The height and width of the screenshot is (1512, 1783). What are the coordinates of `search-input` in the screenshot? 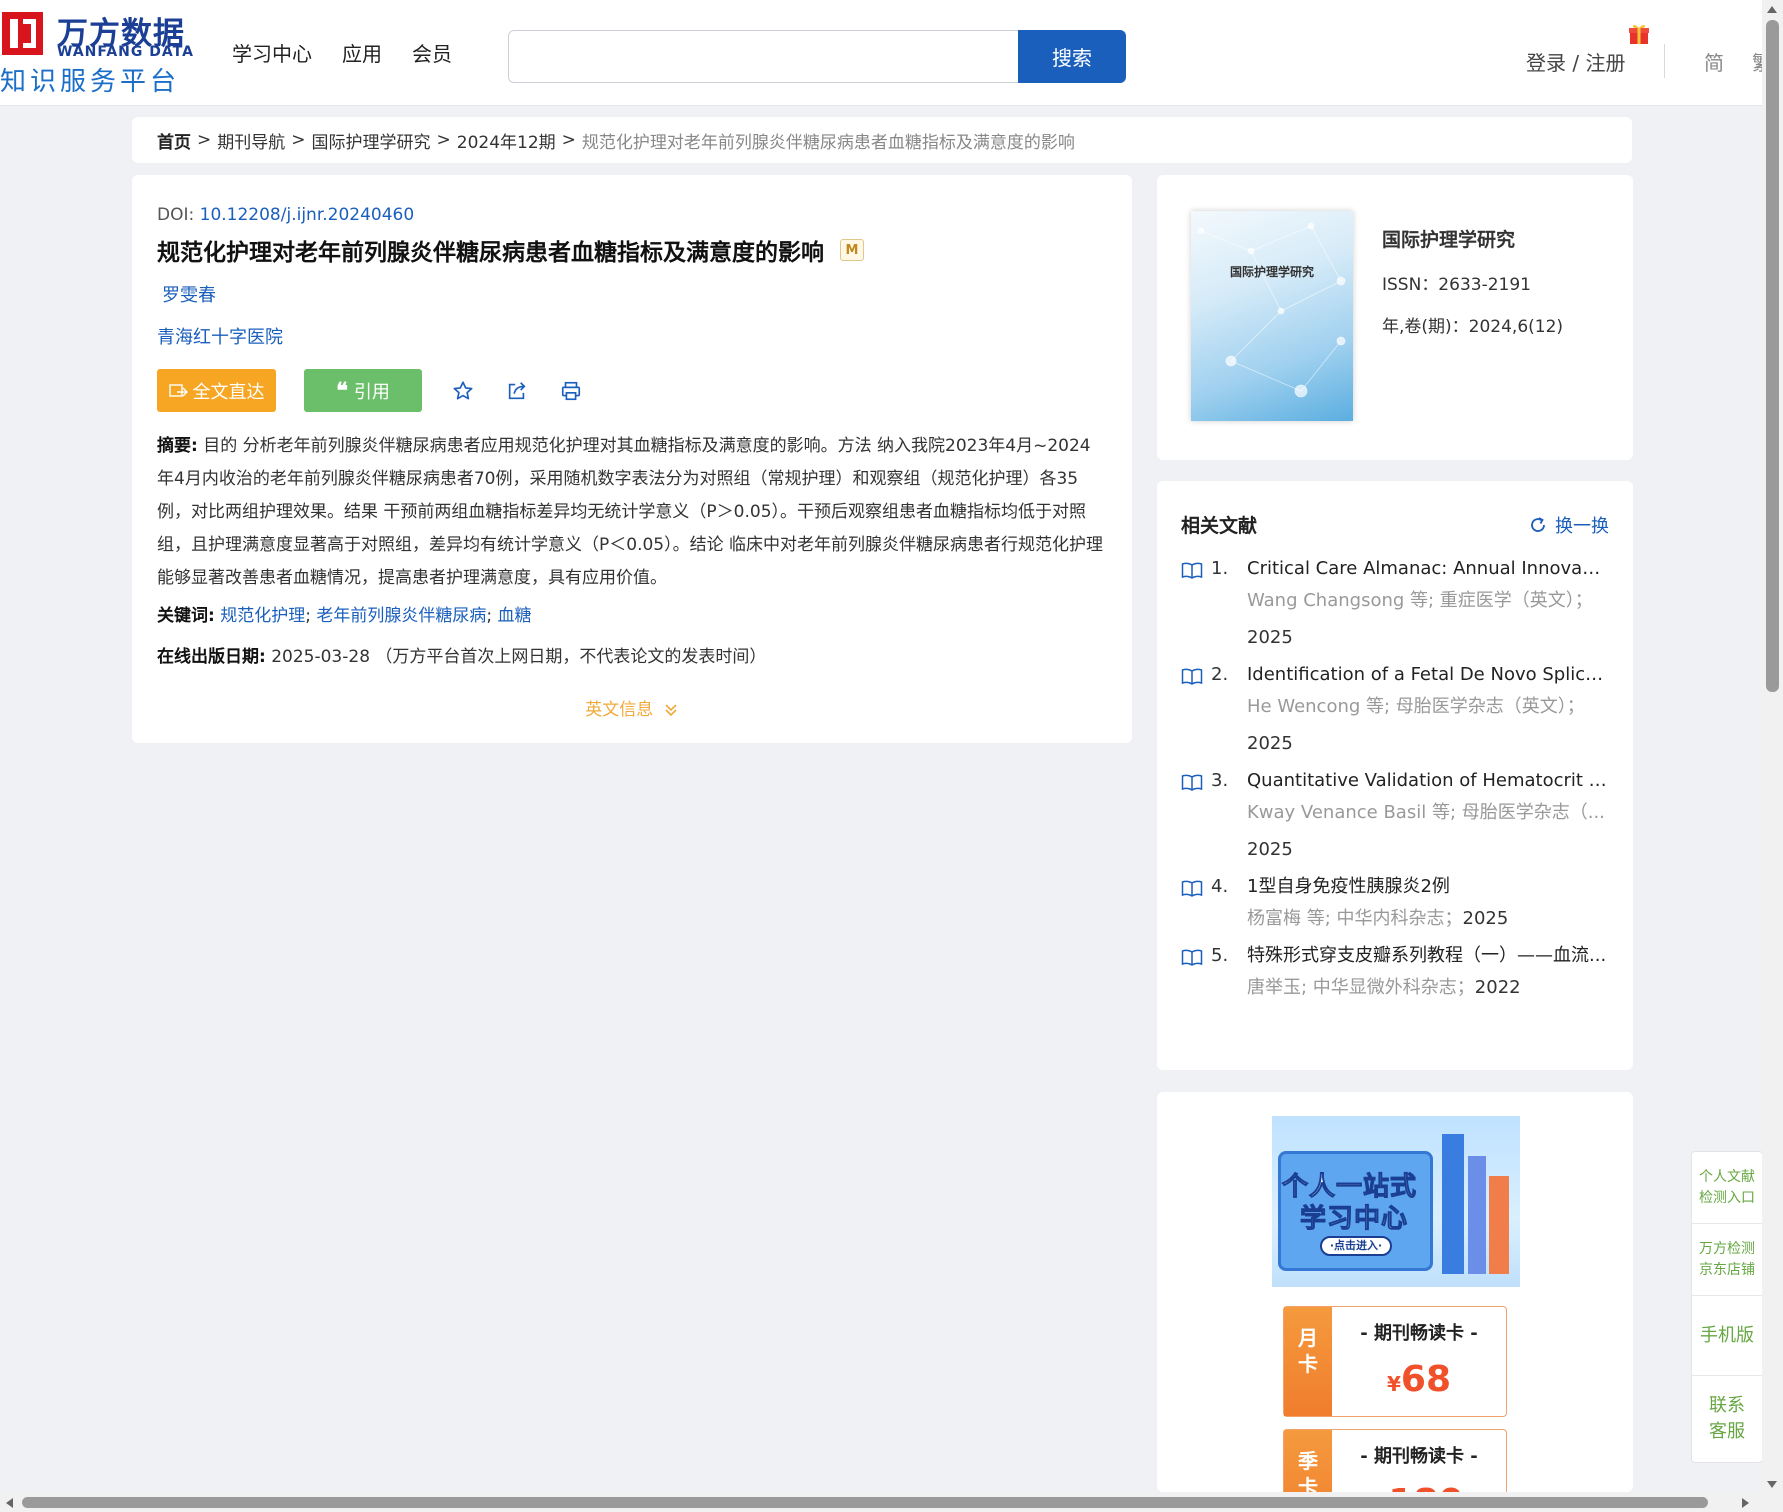 It's located at (763, 56).